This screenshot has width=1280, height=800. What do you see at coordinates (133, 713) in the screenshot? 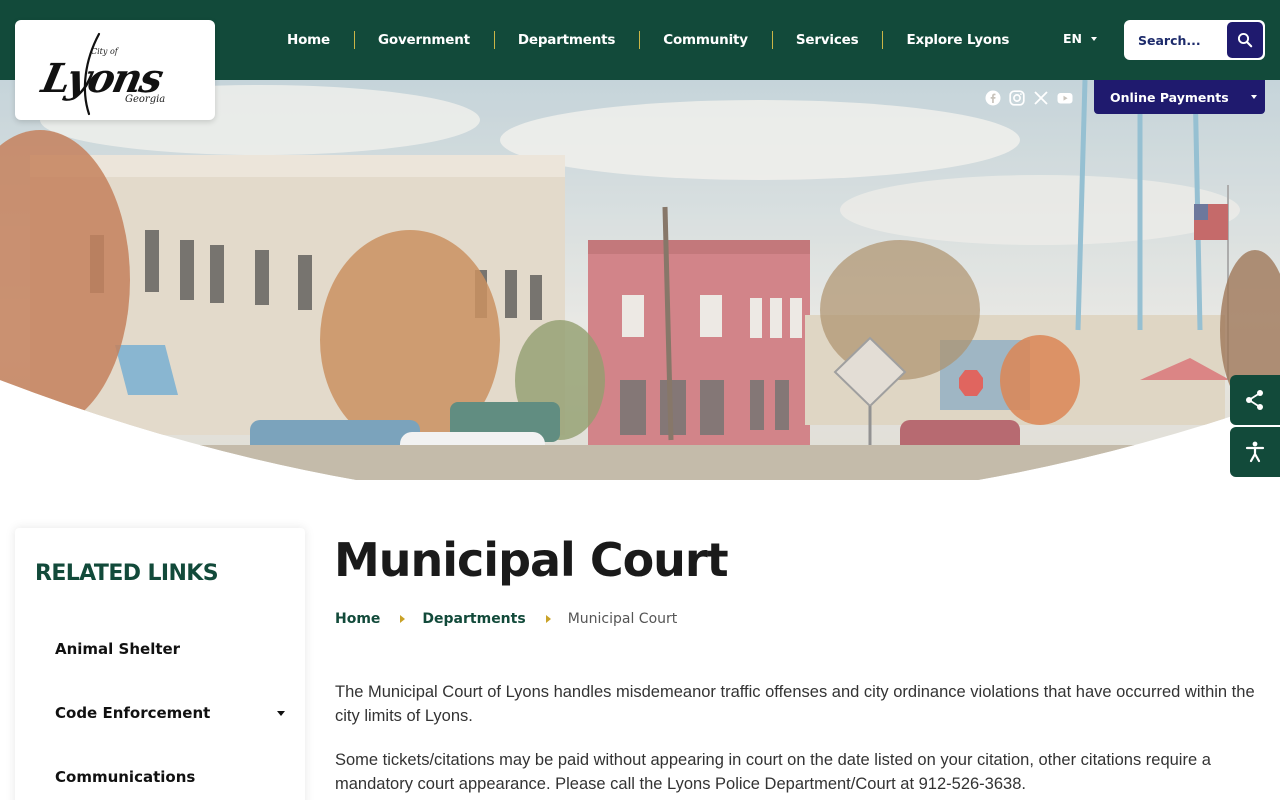
I see `related-link-label: Code Enforcement` at bounding box center [133, 713].